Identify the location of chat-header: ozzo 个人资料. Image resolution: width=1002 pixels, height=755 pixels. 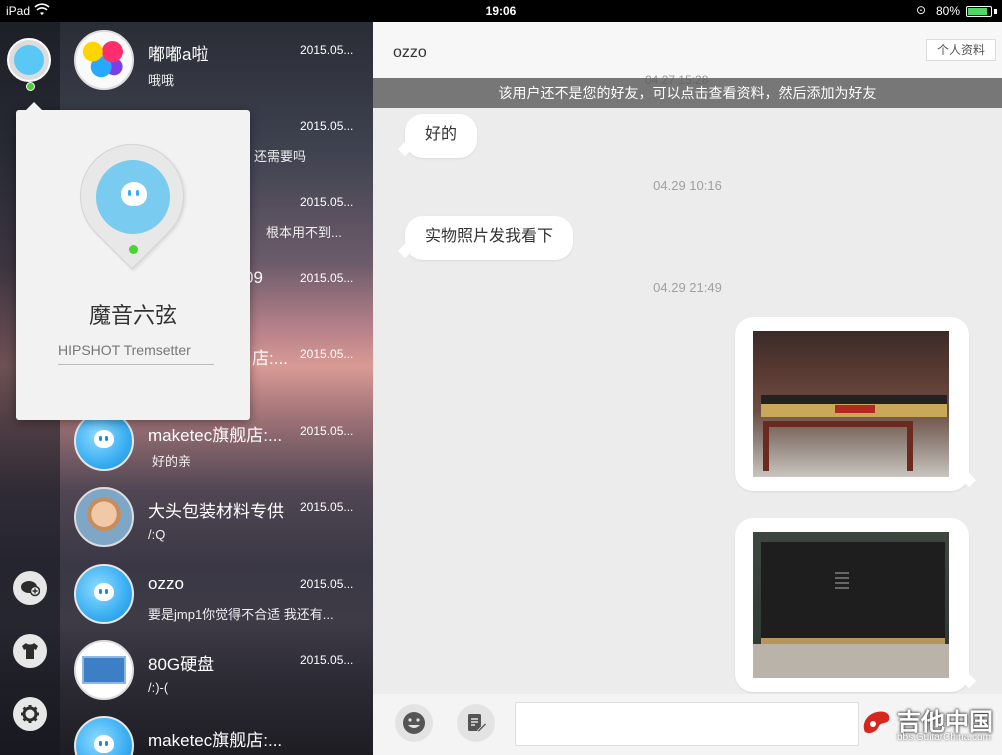
(687, 50).